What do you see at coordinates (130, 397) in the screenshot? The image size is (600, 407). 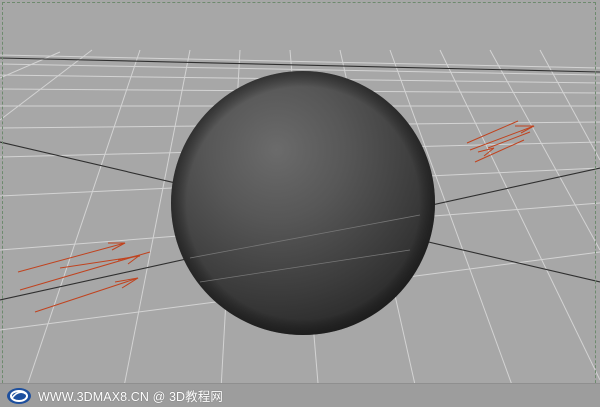 I see `watermark-text: WWW.3DMAX8.CN @ 3D教程网` at bounding box center [130, 397].